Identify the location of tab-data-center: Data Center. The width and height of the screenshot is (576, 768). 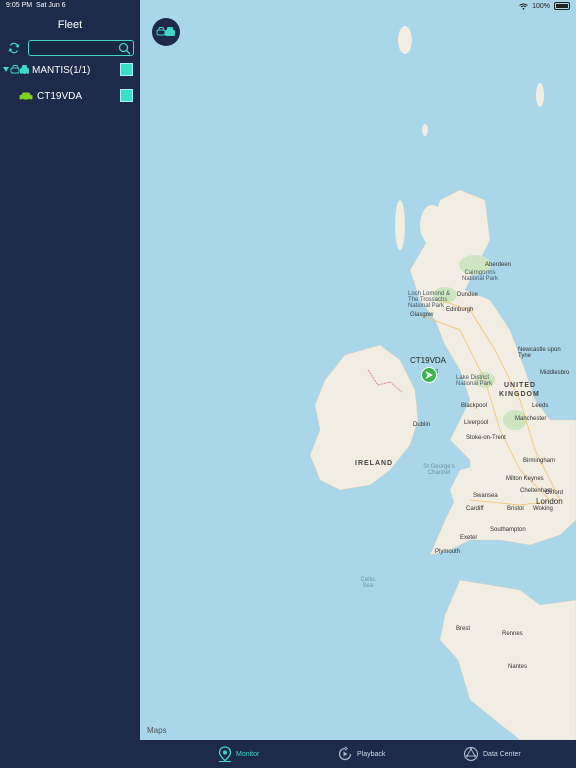
(492, 754).